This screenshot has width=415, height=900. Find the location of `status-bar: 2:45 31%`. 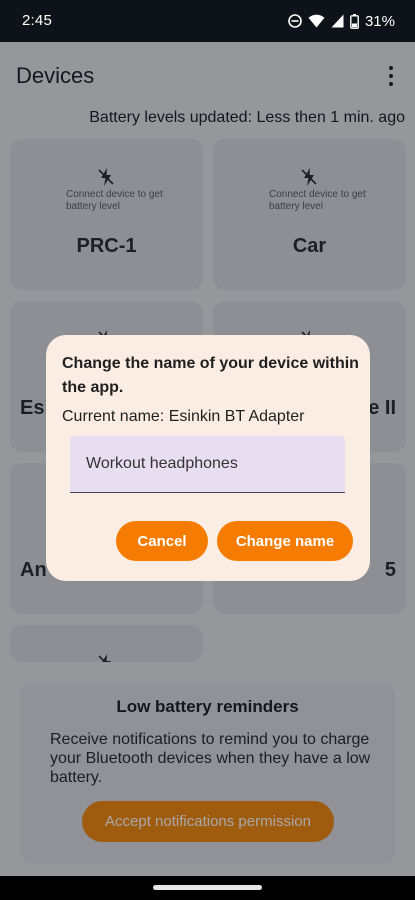

status-bar: 2:45 31% is located at coordinates (207, 21).